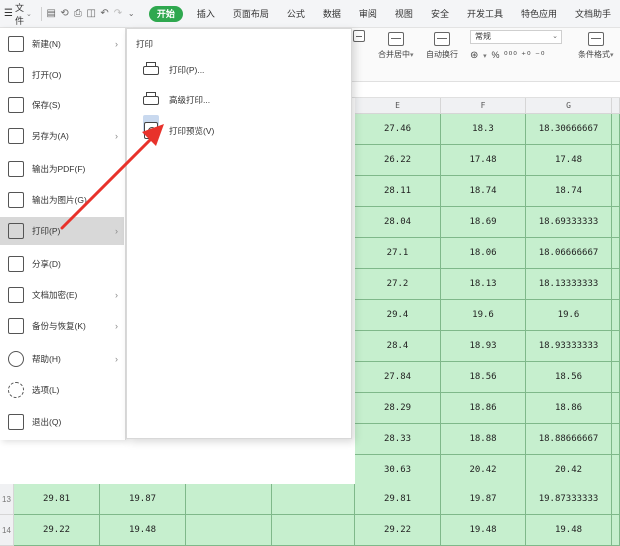 This screenshot has height=546, width=620. Describe the element at coordinates (485, 14) in the screenshot. I see `tab-8: 开发工具` at that location.